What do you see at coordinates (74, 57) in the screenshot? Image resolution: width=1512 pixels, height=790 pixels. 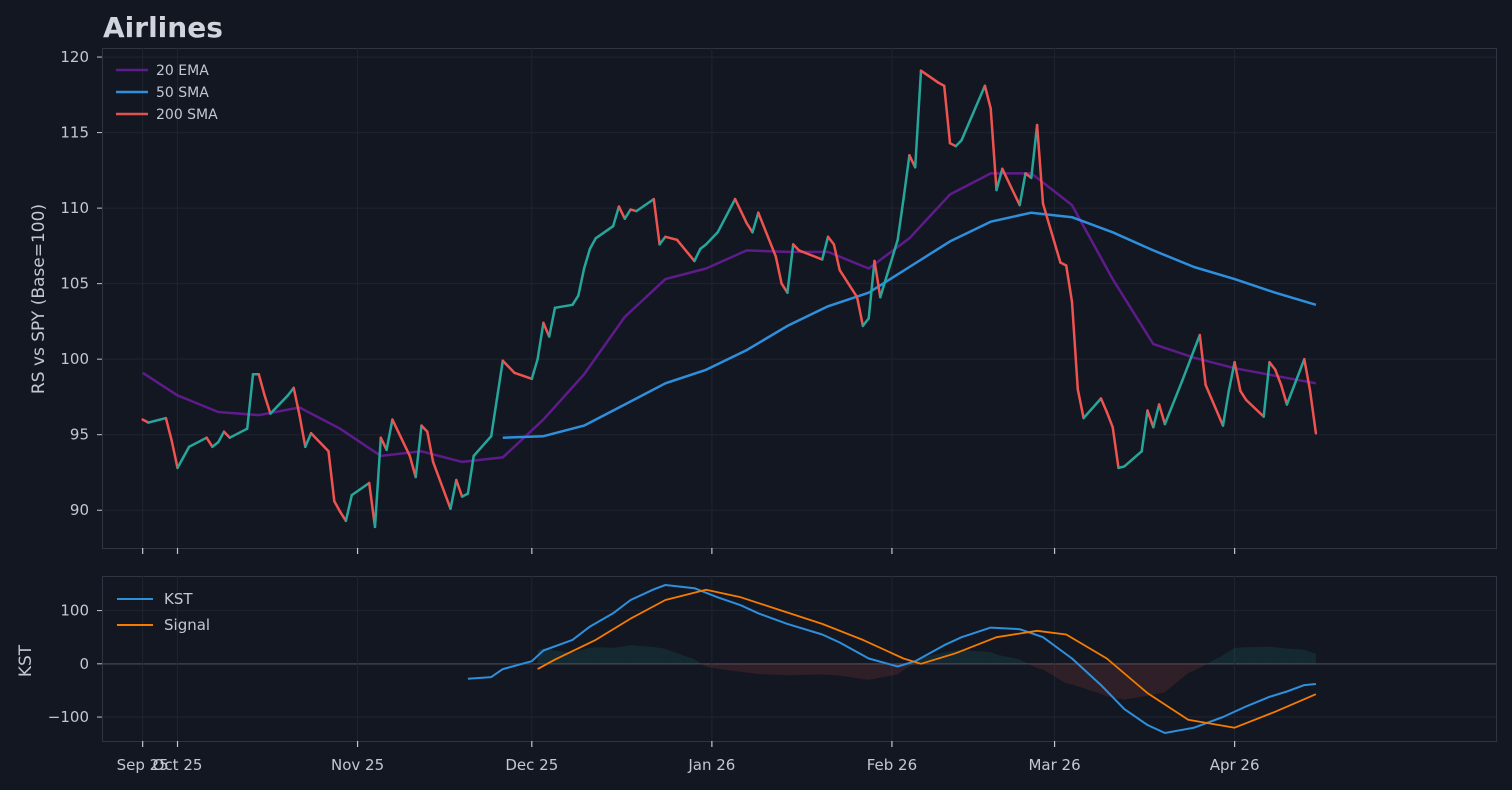 I see `y-tick-label: 120` at bounding box center [74, 57].